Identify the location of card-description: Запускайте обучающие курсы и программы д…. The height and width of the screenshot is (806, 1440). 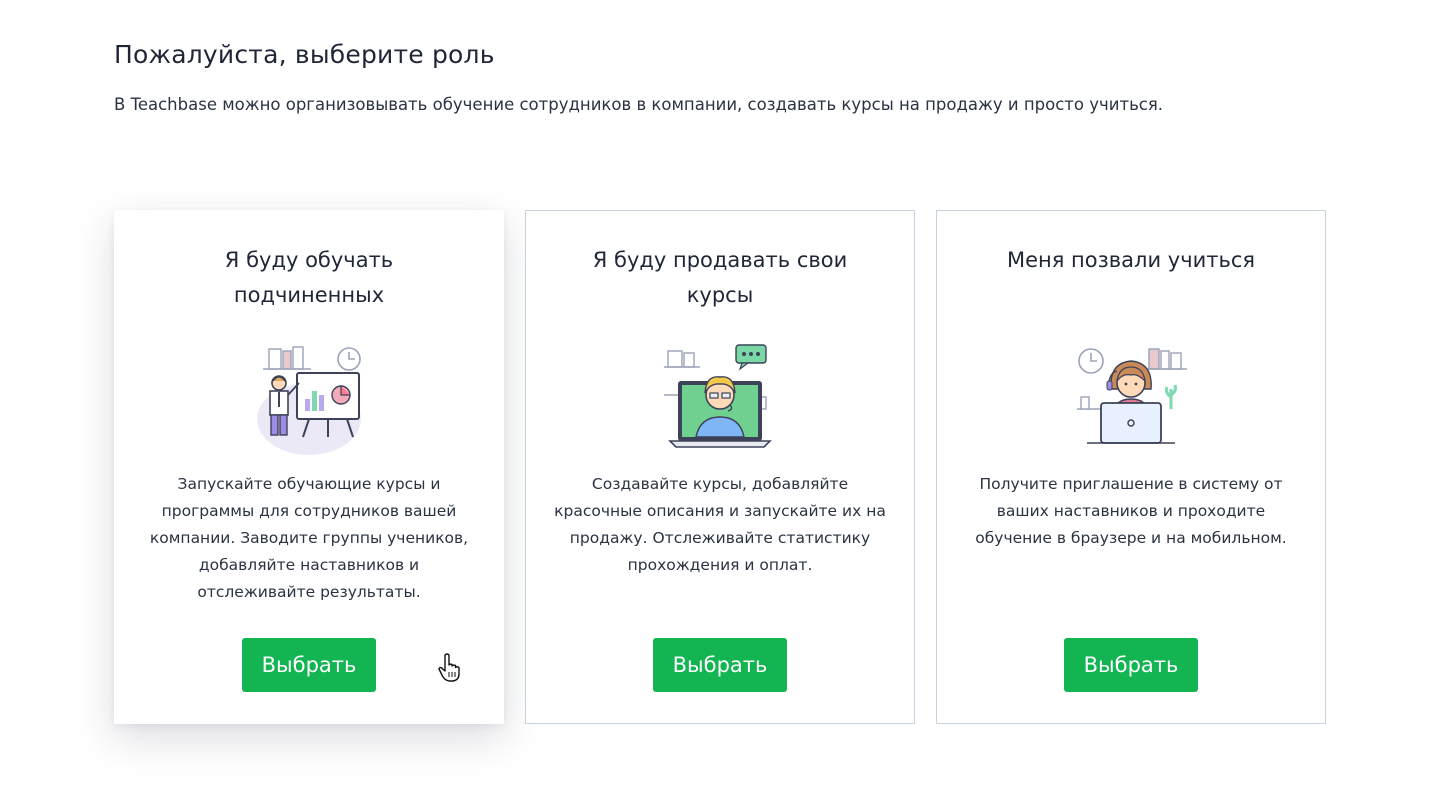
(309, 538).